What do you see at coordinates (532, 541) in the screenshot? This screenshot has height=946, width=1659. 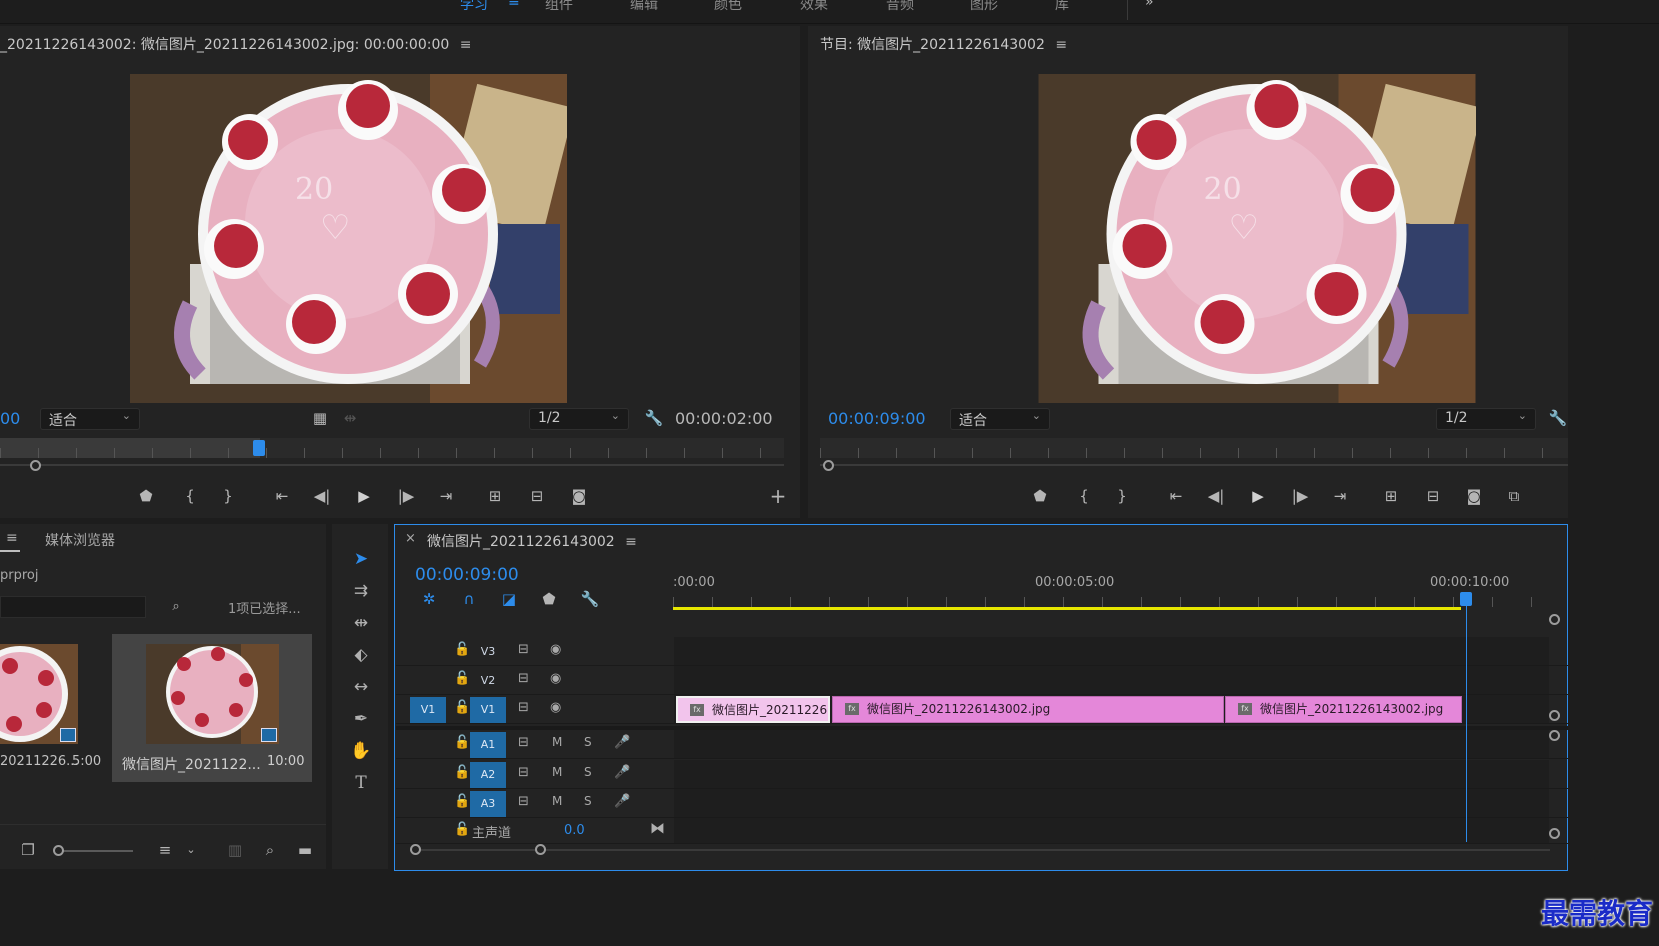 I see `timeline-sequence-tab: 微信图片_20211226143002 ≡` at bounding box center [532, 541].